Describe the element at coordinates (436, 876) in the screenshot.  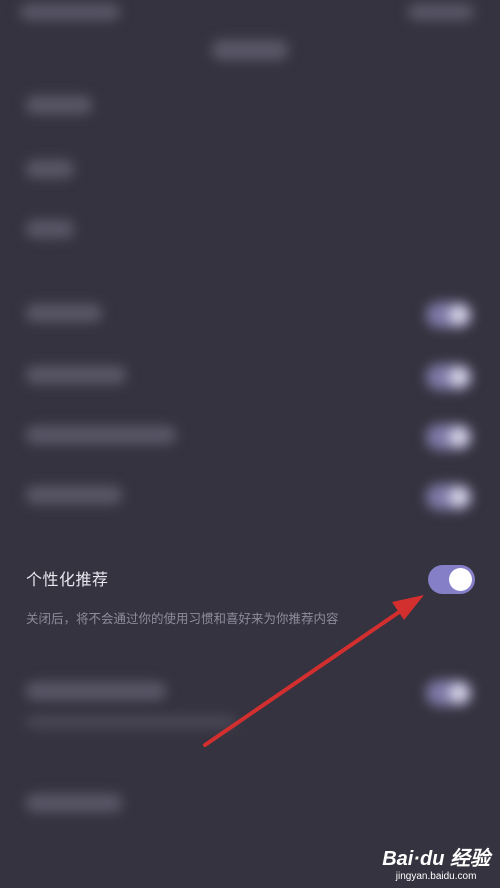
I see `watermark-site: jingyan.baidu.com` at that location.